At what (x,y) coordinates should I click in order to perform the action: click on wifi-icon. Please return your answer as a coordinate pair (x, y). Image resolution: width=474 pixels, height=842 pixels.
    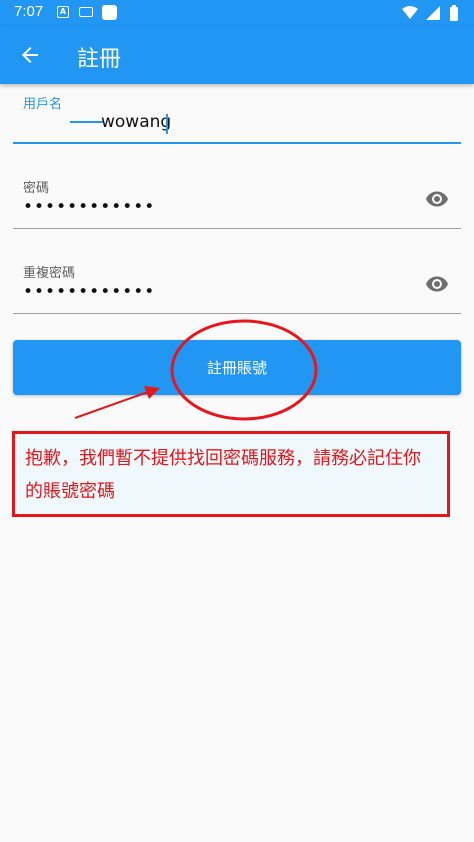
    Looking at the image, I should click on (410, 12).